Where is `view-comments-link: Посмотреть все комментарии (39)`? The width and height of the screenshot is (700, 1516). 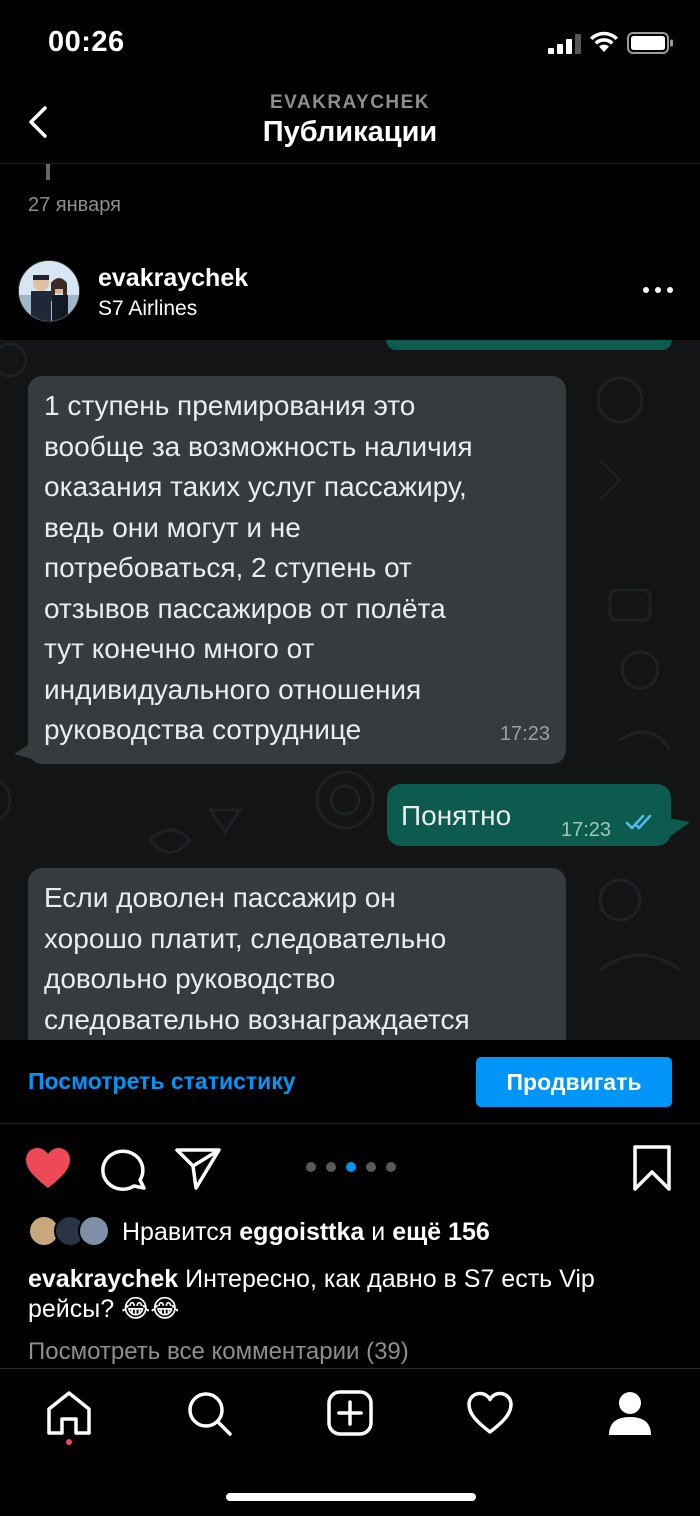 view-comments-link: Посмотреть все комментарии (39) is located at coordinates (218, 1352).